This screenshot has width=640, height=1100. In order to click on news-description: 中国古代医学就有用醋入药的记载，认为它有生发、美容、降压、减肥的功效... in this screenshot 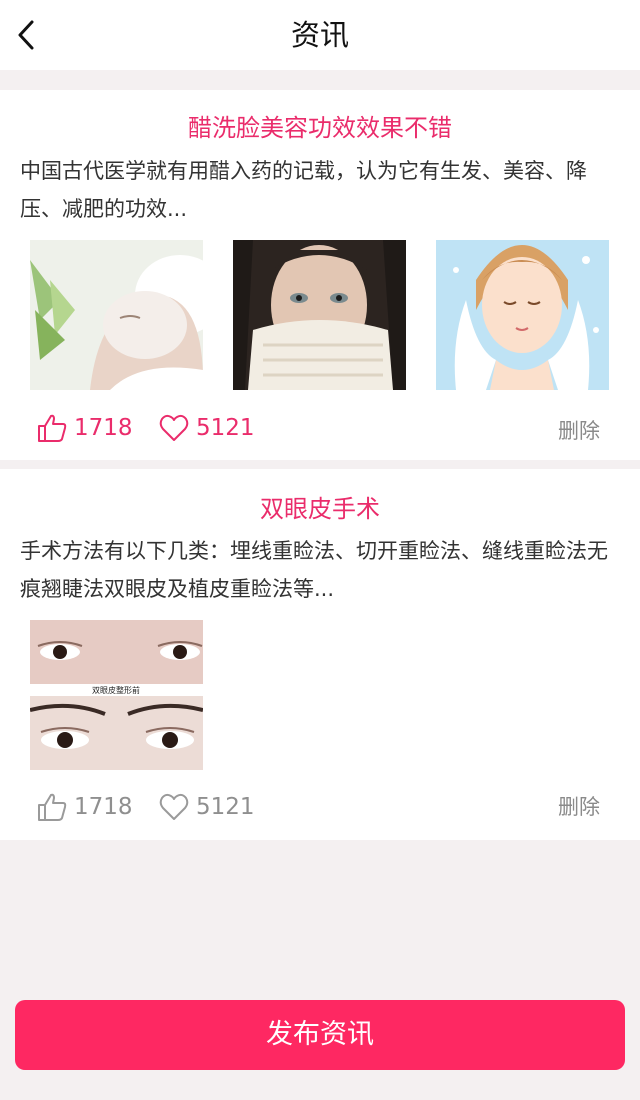, I will do `click(303, 190)`.